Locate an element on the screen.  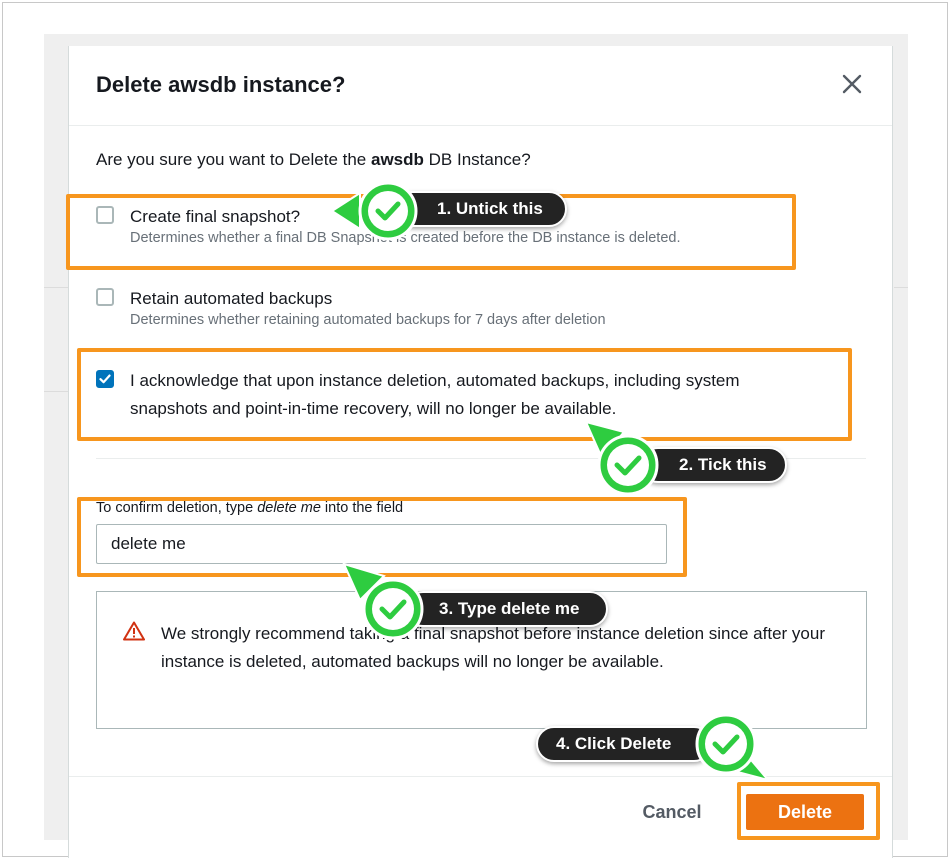
close-icon is located at coordinates (852, 84).